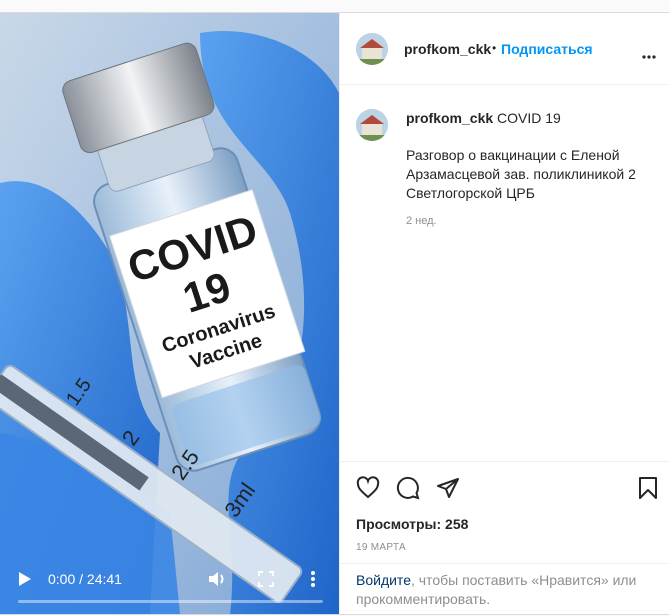 The width and height of the screenshot is (669, 616). What do you see at coordinates (408, 488) in the screenshot?
I see `comment-icon` at bounding box center [408, 488].